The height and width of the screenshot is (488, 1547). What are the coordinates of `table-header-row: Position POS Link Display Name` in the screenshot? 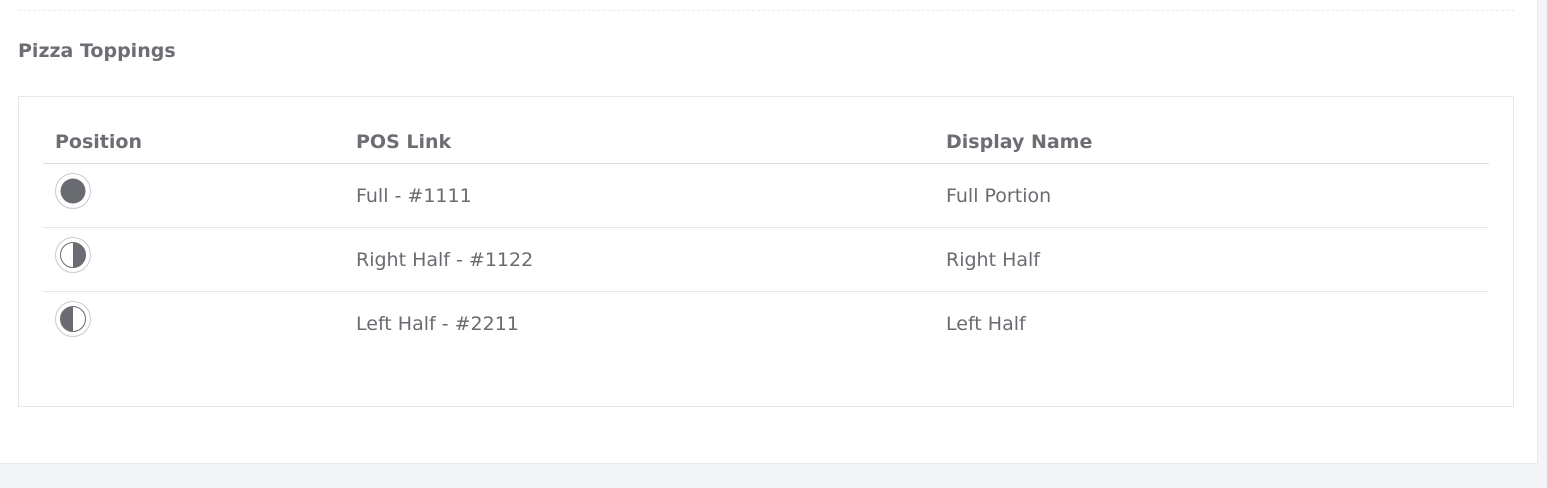 It's located at (766, 142).